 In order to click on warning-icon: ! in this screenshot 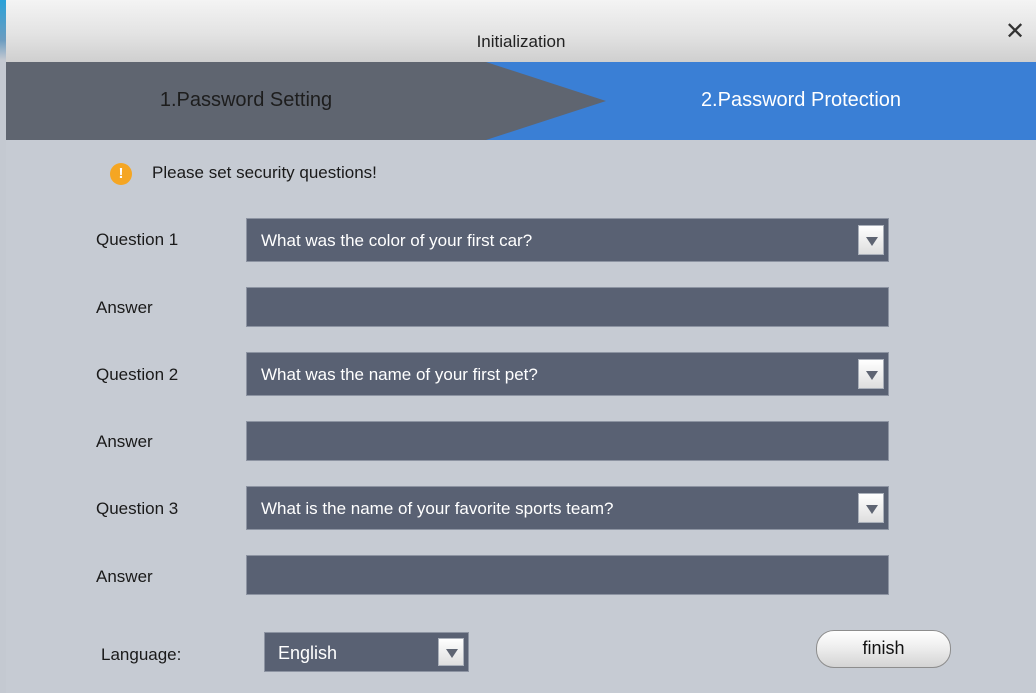, I will do `click(121, 174)`.